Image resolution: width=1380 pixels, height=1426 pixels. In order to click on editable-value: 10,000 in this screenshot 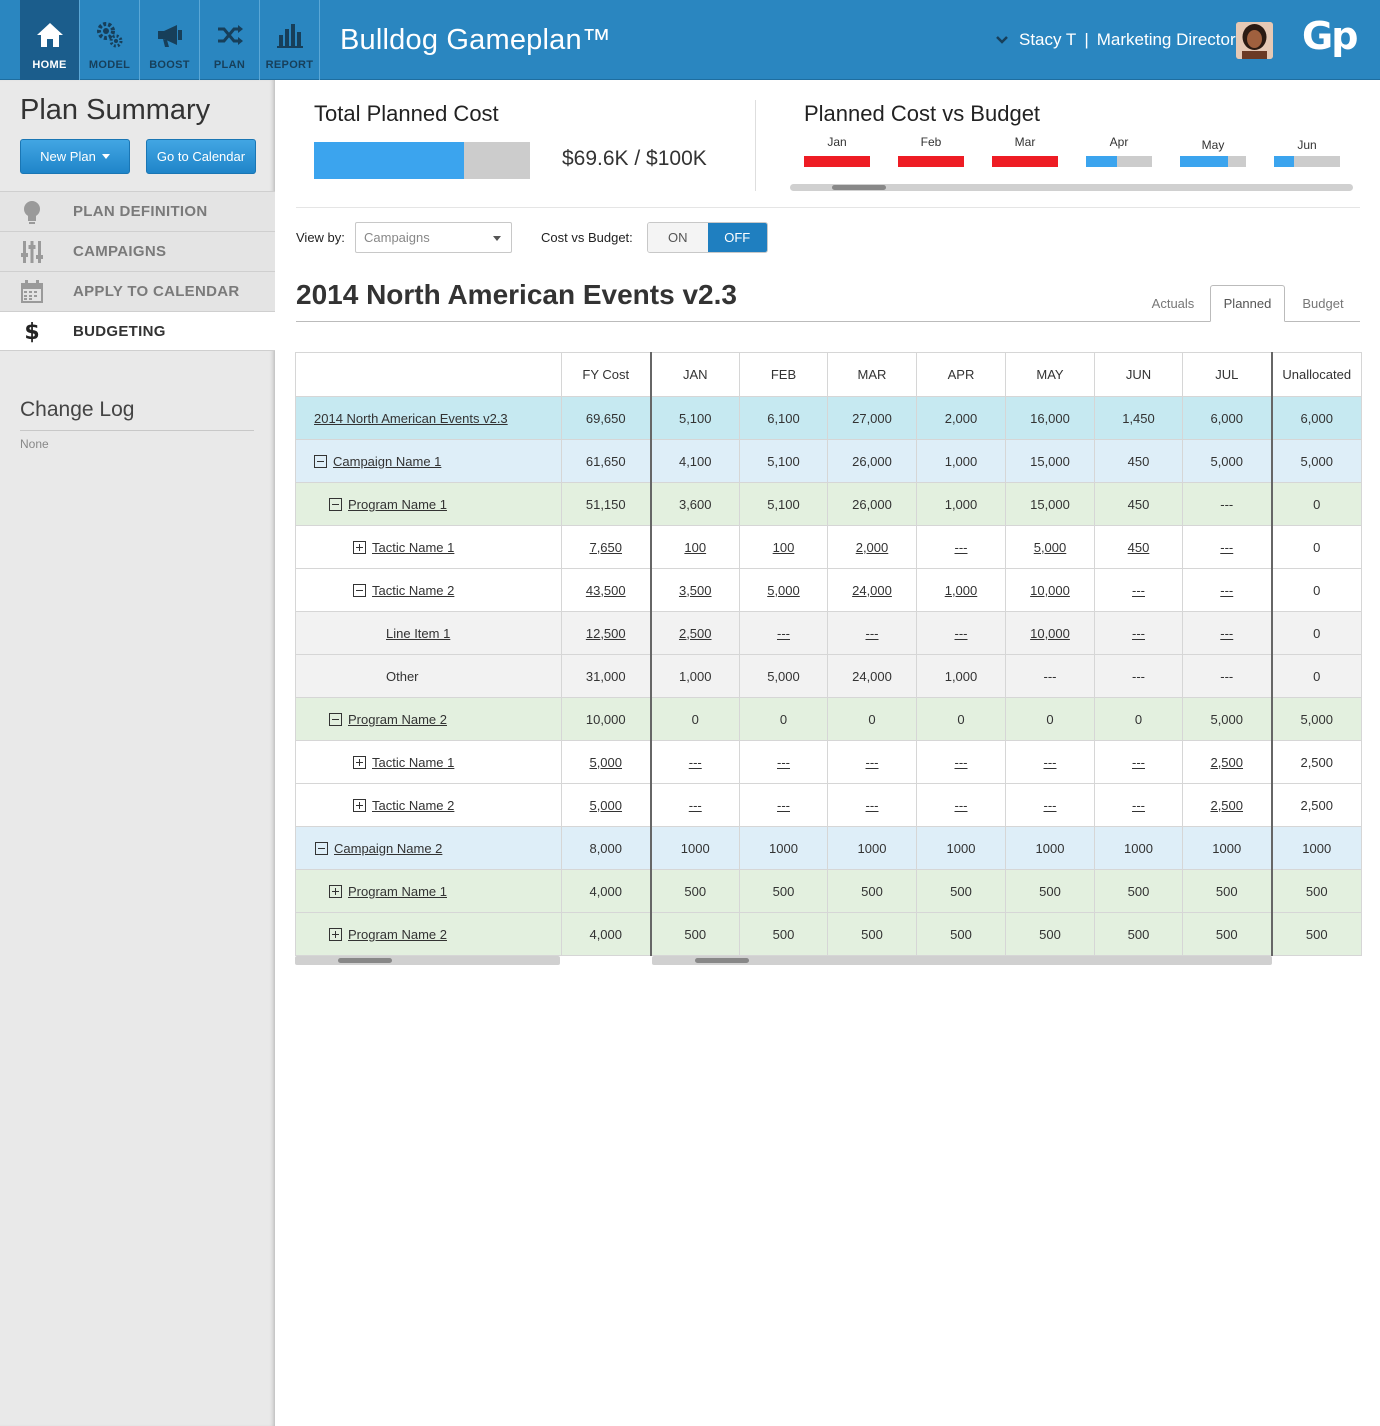, I will do `click(1050, 590)`.